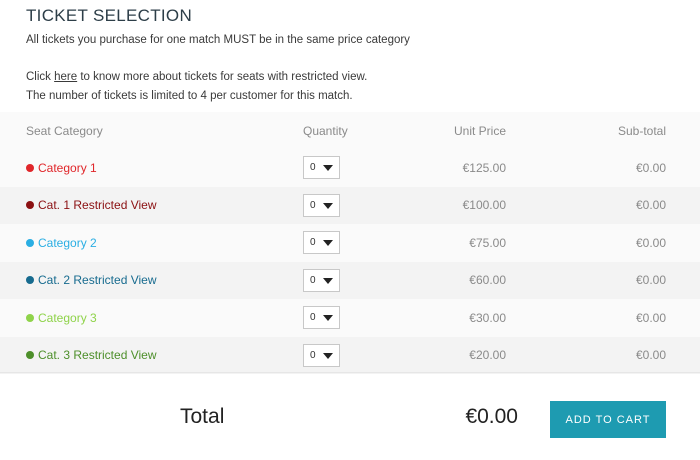 The height and width of the screenshot is (460, 700). I want to click on table-row: Category 1 0 €125.00 €0.00, so click(350, 167).